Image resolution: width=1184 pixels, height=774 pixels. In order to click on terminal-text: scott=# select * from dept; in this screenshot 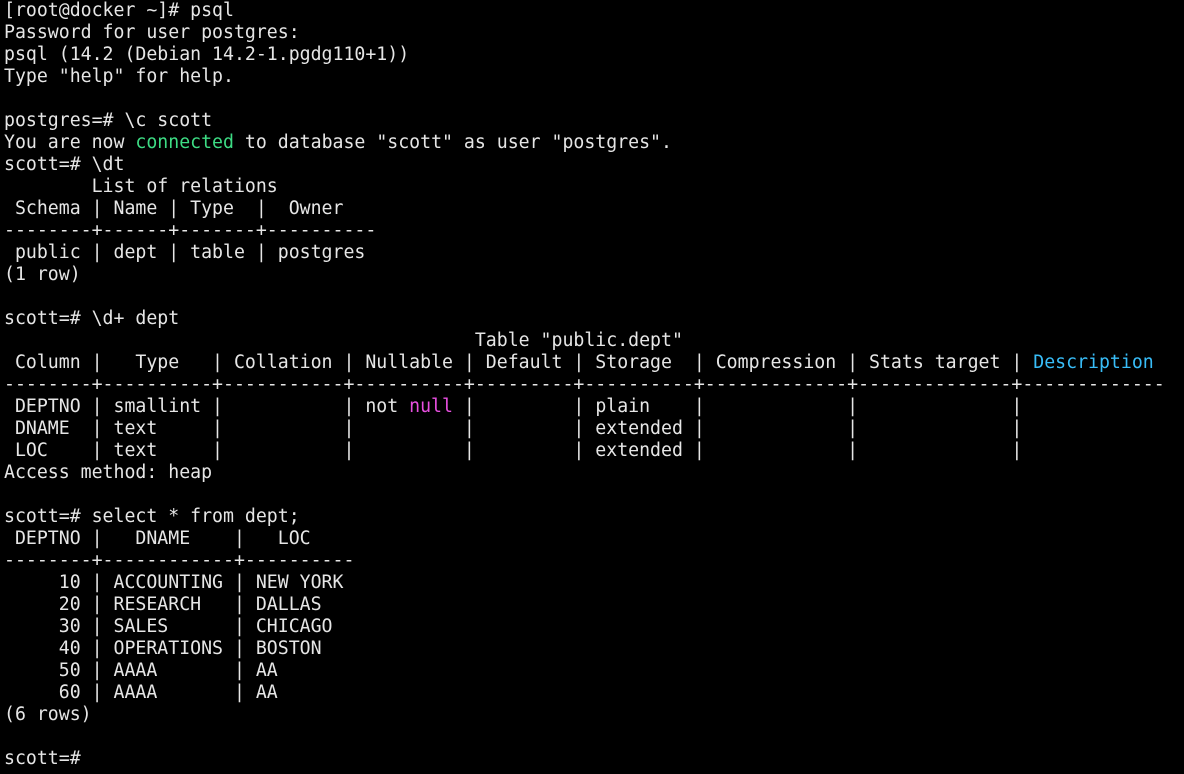, I will do `click(152, 516)`.